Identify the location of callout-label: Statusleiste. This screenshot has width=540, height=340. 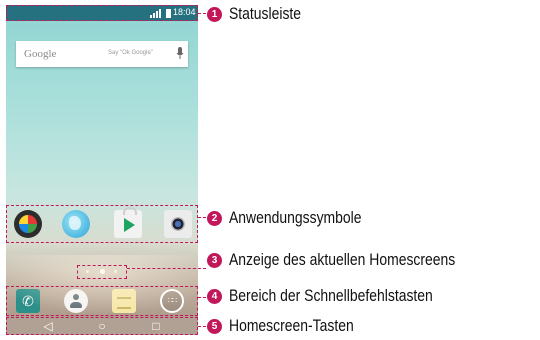
(265, 13).